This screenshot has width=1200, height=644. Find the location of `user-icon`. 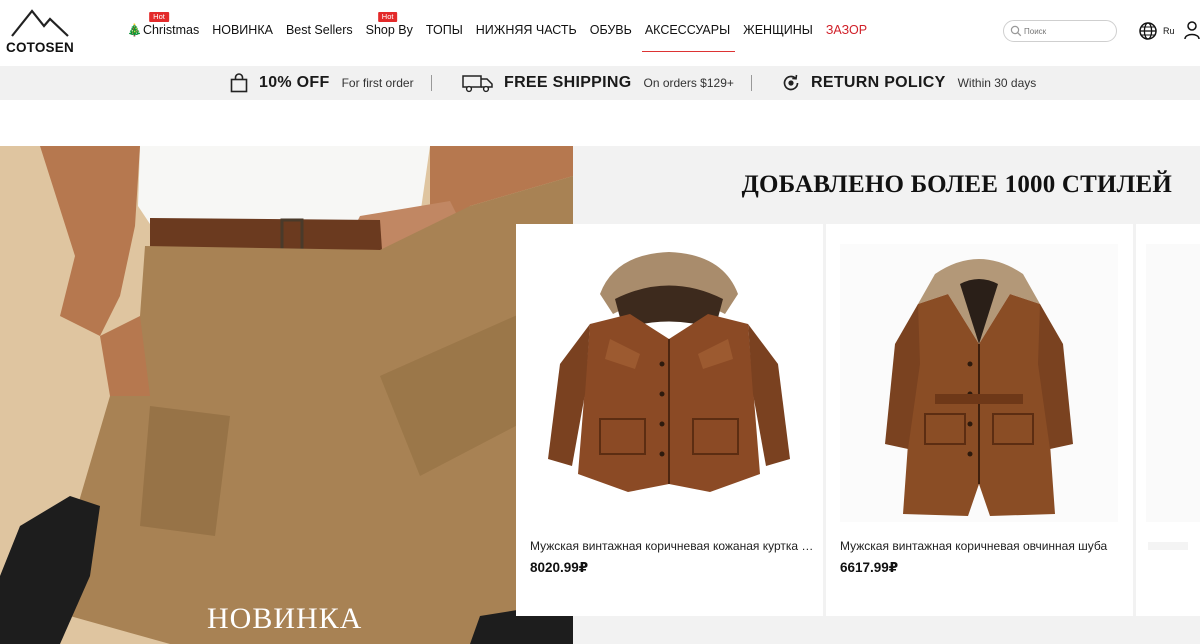

user-icon is located at coordinates (1192, 30).